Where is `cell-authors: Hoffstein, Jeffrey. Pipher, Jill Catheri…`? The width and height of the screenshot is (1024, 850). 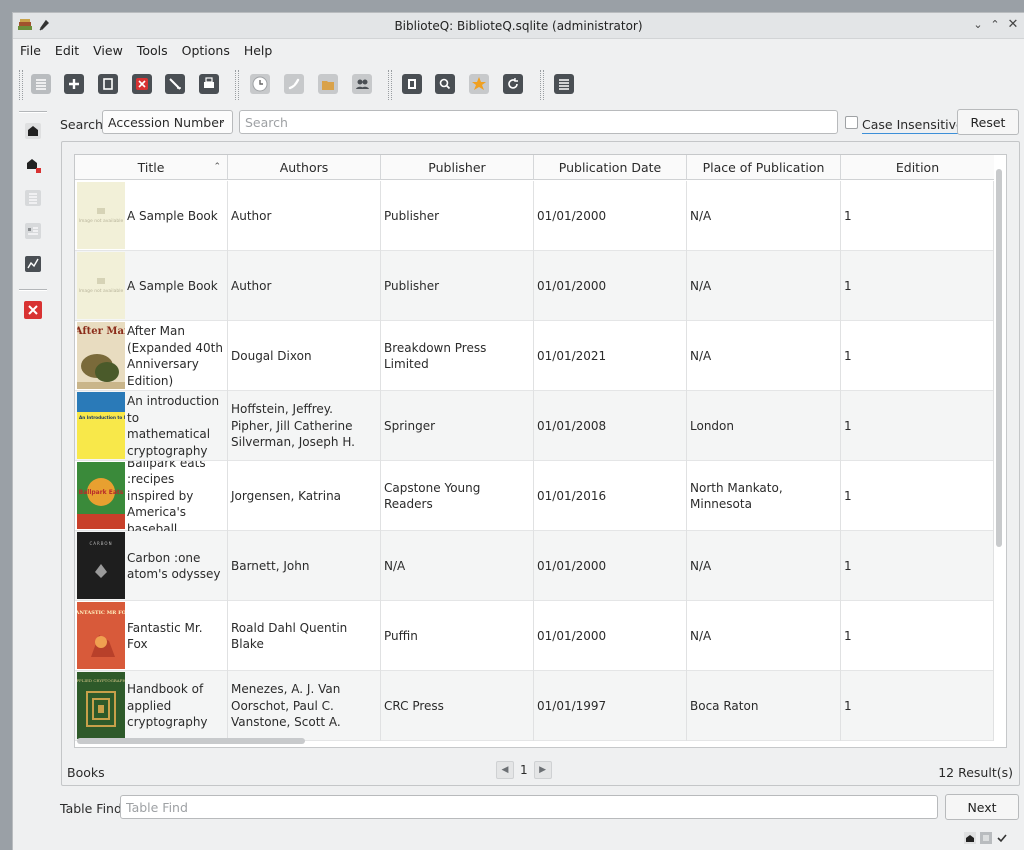
cell-authors: Hoffstein, Jeffrey. Pipher, Jill Catheri… is located at coordinates (304, 426).